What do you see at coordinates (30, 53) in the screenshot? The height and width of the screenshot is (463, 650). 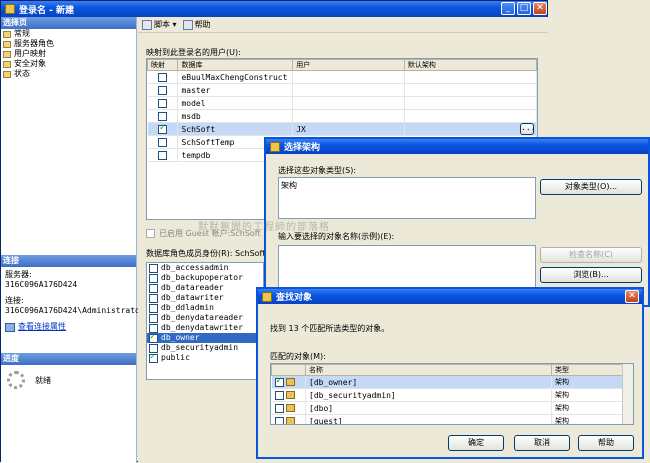 I see `page-item-label: 用户映射` at bounding box center [30, 53].